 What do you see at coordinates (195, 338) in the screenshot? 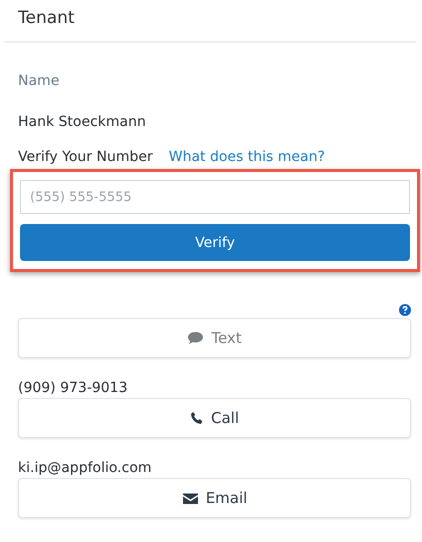
I see `chat-bubble-icon` at bounding box center [195, 338].